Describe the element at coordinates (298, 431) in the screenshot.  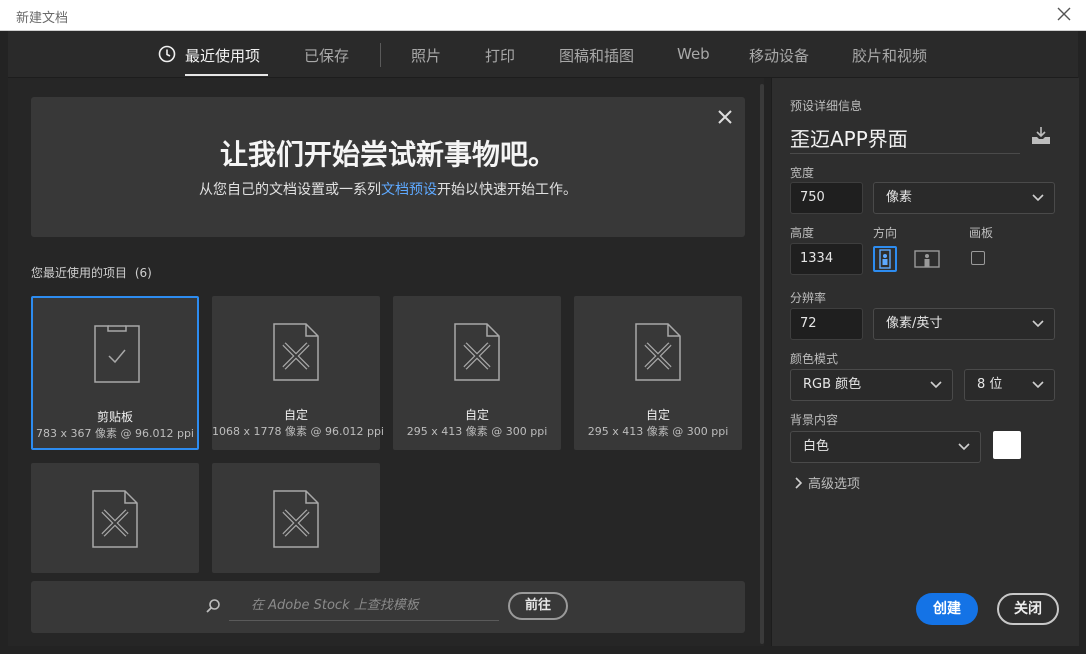
I see `recent-item-meta: 1068 x 1778 像素 @ 96.012 ppi` at that location.